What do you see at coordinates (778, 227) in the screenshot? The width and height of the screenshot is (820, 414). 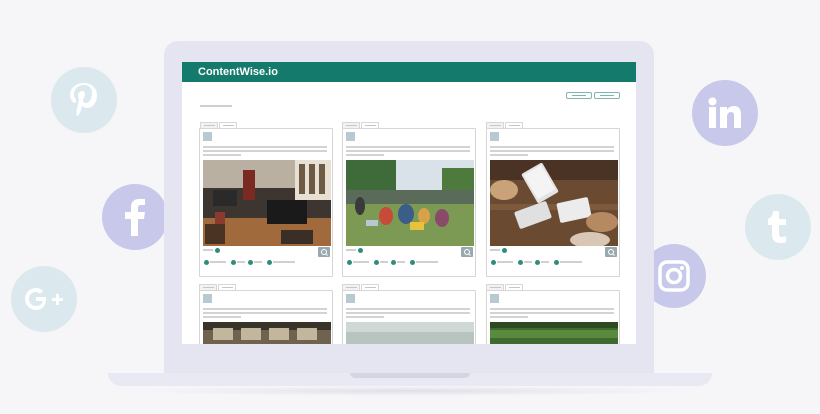 I see `tumblr-icon` at bounding box center [778, 227].